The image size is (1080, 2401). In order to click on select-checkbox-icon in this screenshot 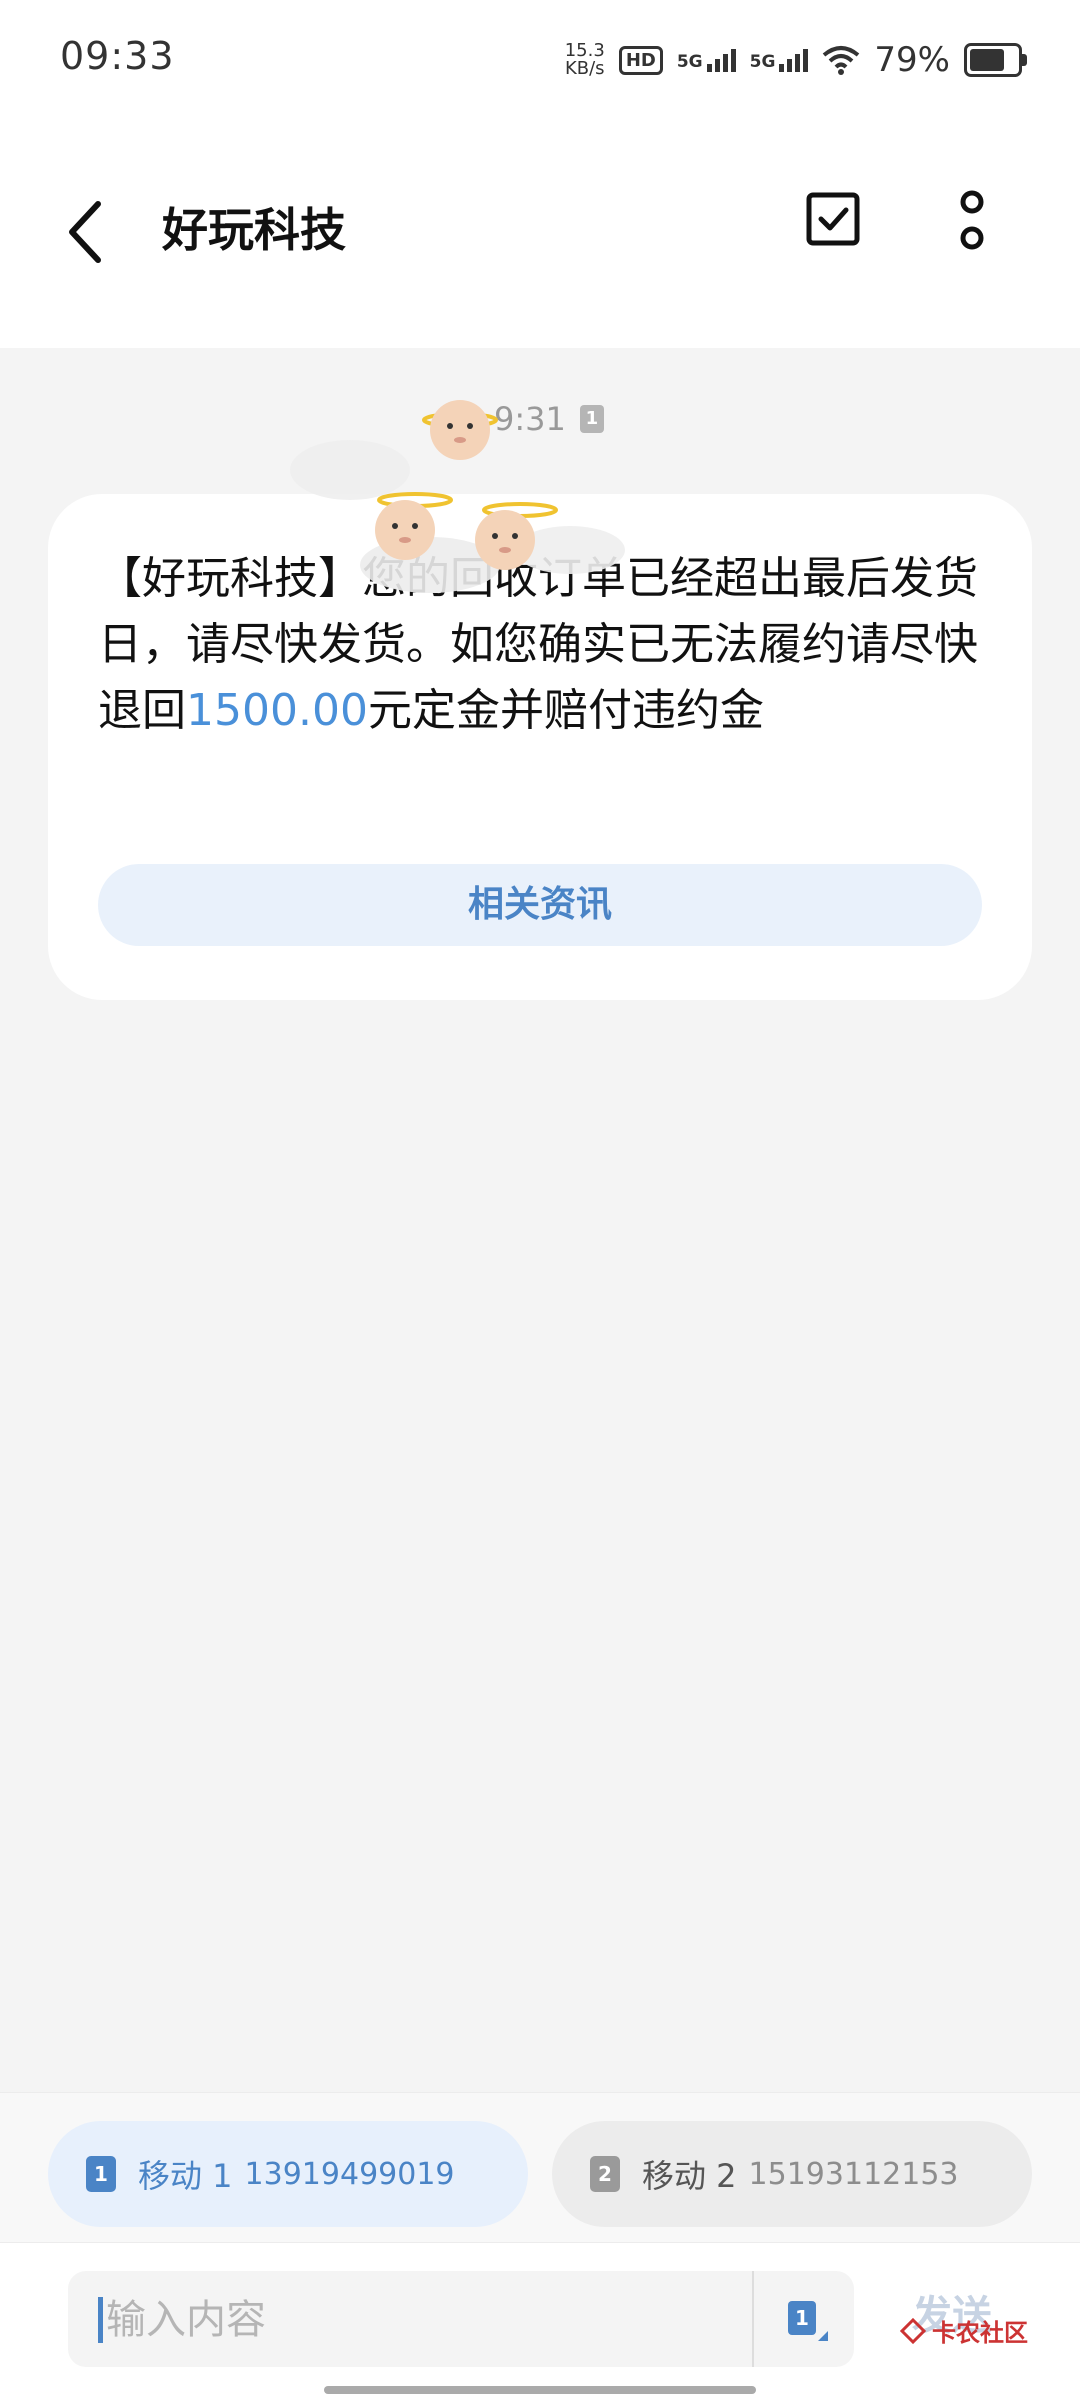, I will do `click(833, 219)`.